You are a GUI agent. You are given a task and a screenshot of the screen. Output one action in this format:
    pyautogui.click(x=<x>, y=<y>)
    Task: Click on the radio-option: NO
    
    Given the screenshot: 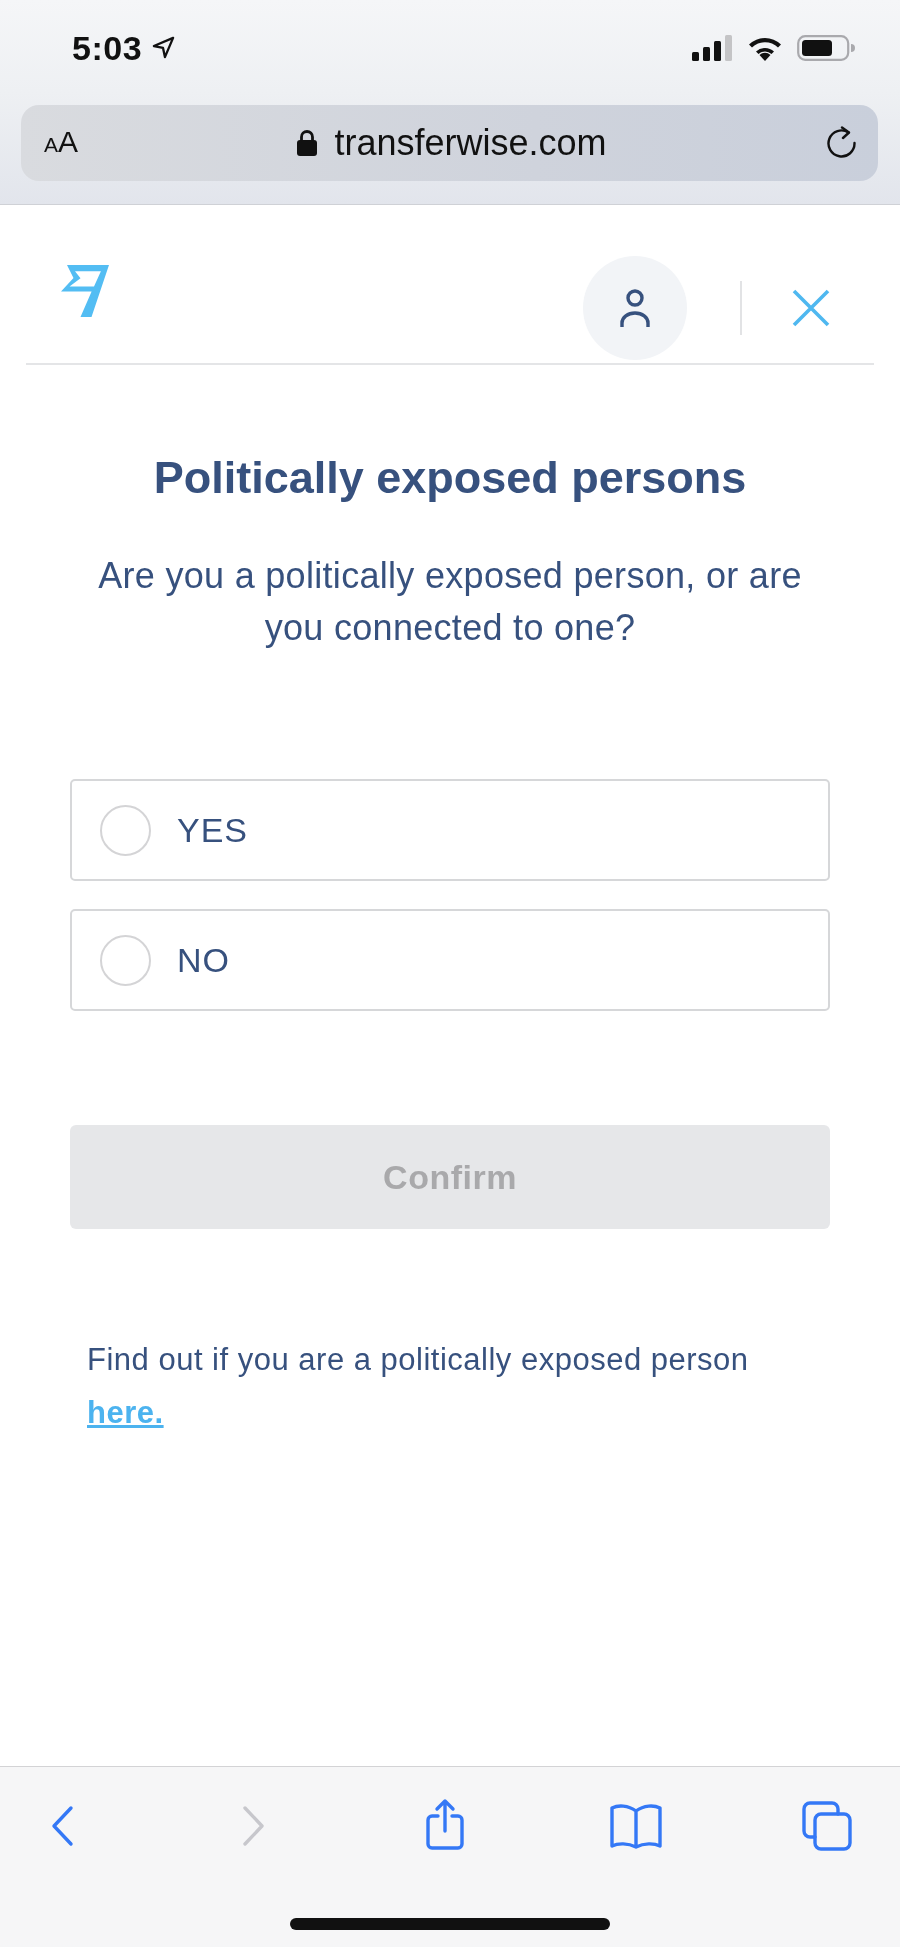 What is the action you would take?
    pyautogui.click(x=450, y=960)
    